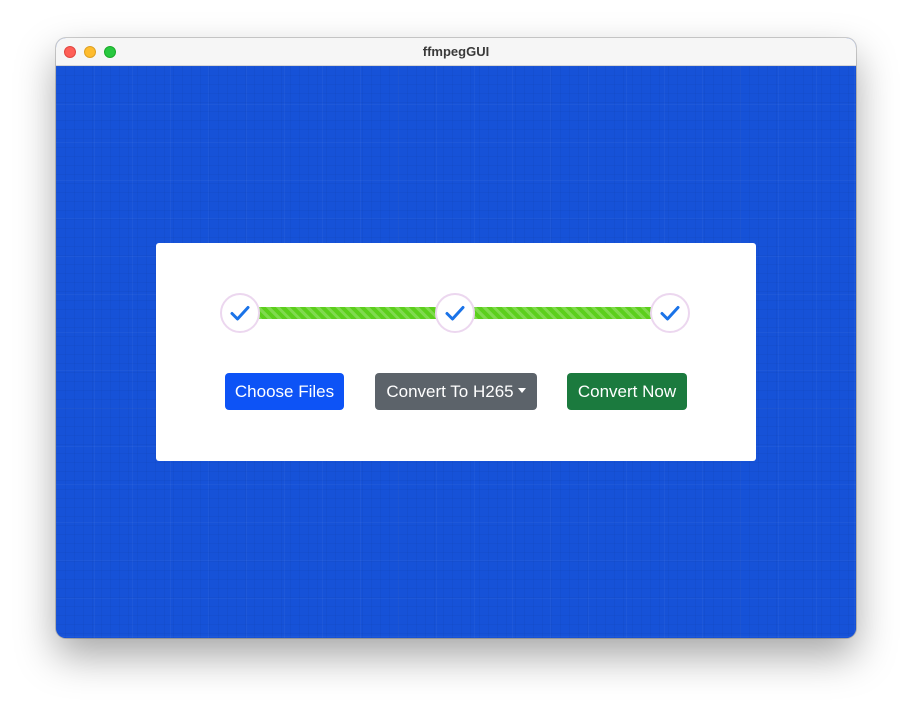 The height and width of the screenshot is (712, 912). I want to click on step-3-complete, so click(670, 313).